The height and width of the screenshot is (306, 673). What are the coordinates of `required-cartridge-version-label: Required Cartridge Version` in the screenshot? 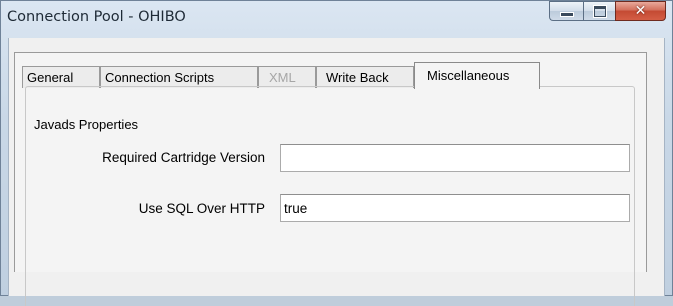 It's located at (183, 157).